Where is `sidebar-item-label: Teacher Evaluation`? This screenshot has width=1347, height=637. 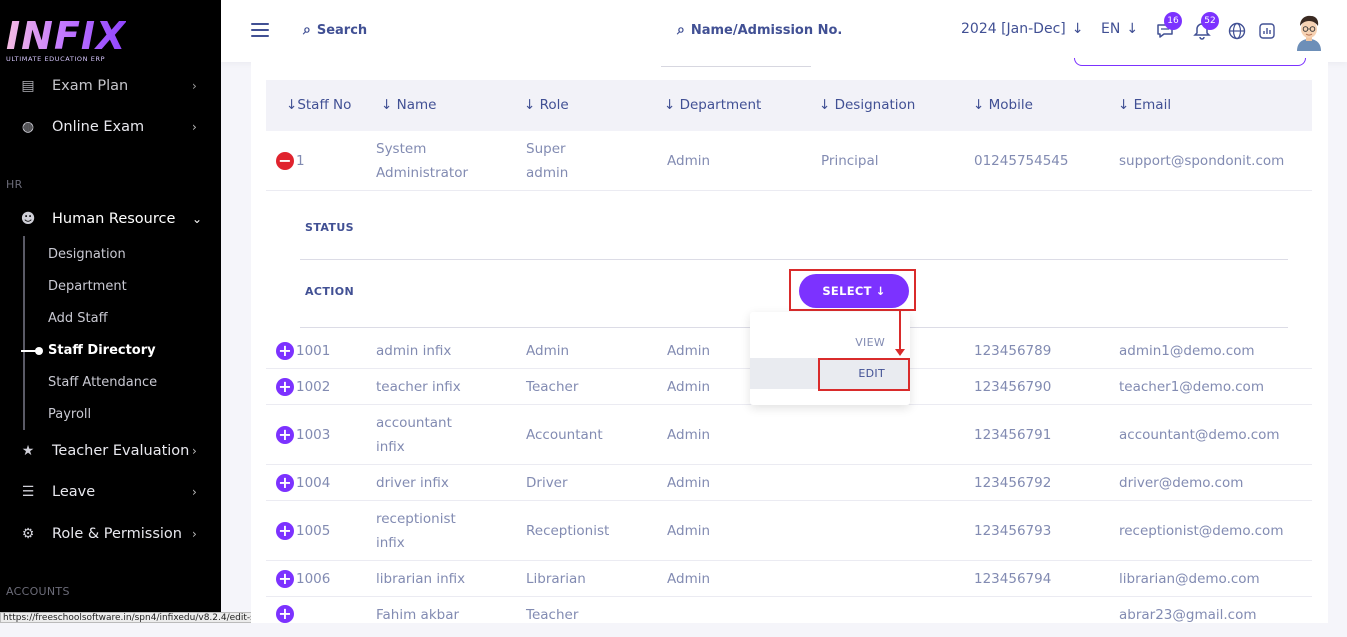 sidebar-item-label: Teacher Evaluation is located at coordinates (121, 451).